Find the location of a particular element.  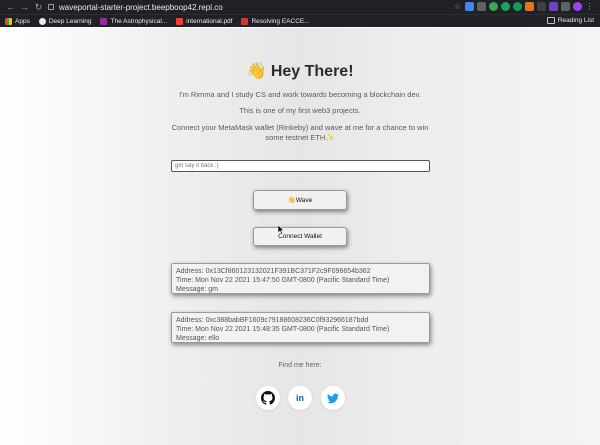

journal-icon is located at coordinates (104, 21).